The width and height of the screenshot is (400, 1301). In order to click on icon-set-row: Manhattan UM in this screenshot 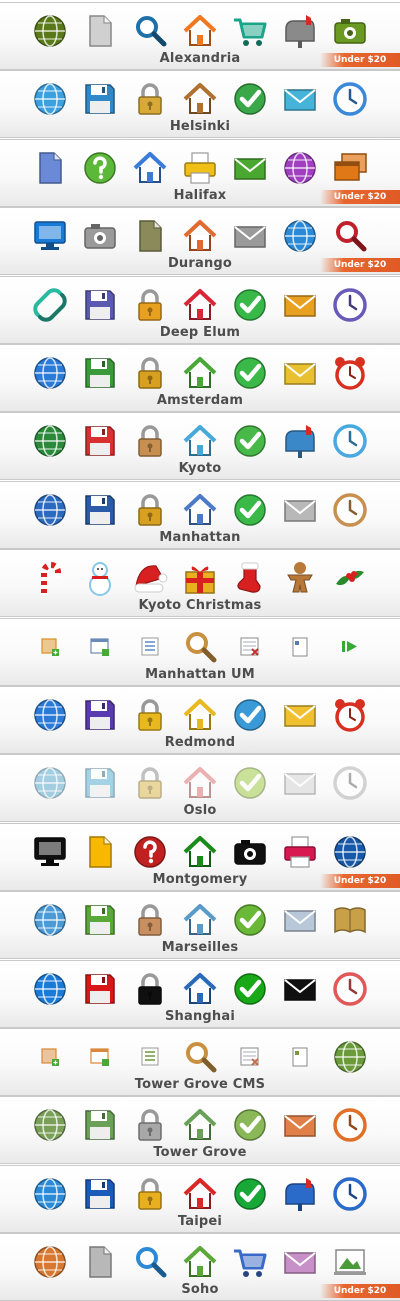, I will do `click(200, 651)`.